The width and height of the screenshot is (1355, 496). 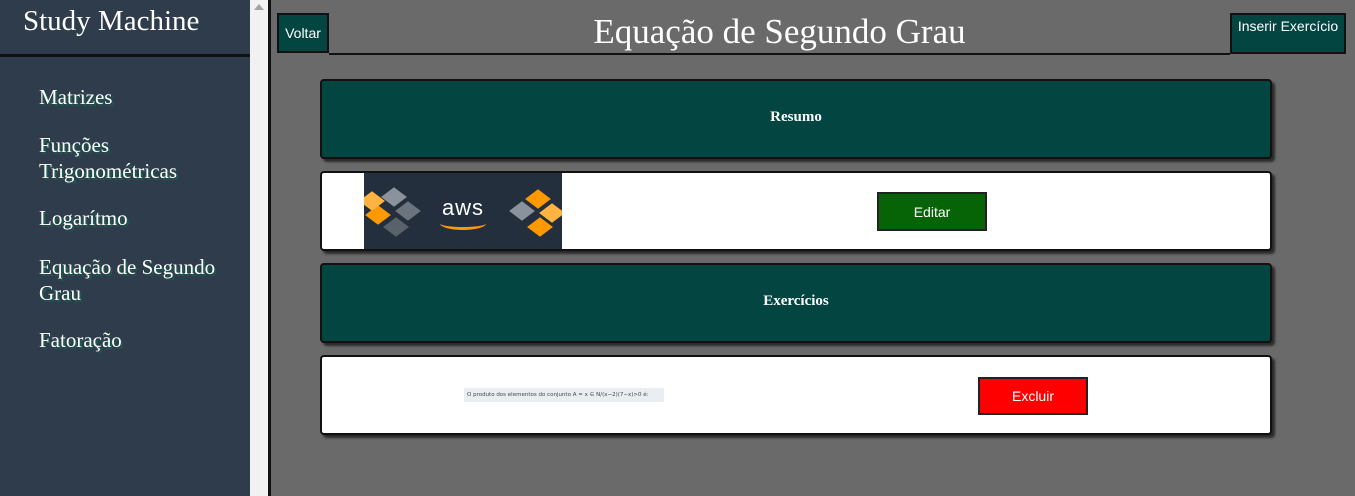 What do you see at coordinates (139, 218) in the screenshot?
I see `sidebar-item-logaritmo: Logarítmo` at bounding box center [139, 218].